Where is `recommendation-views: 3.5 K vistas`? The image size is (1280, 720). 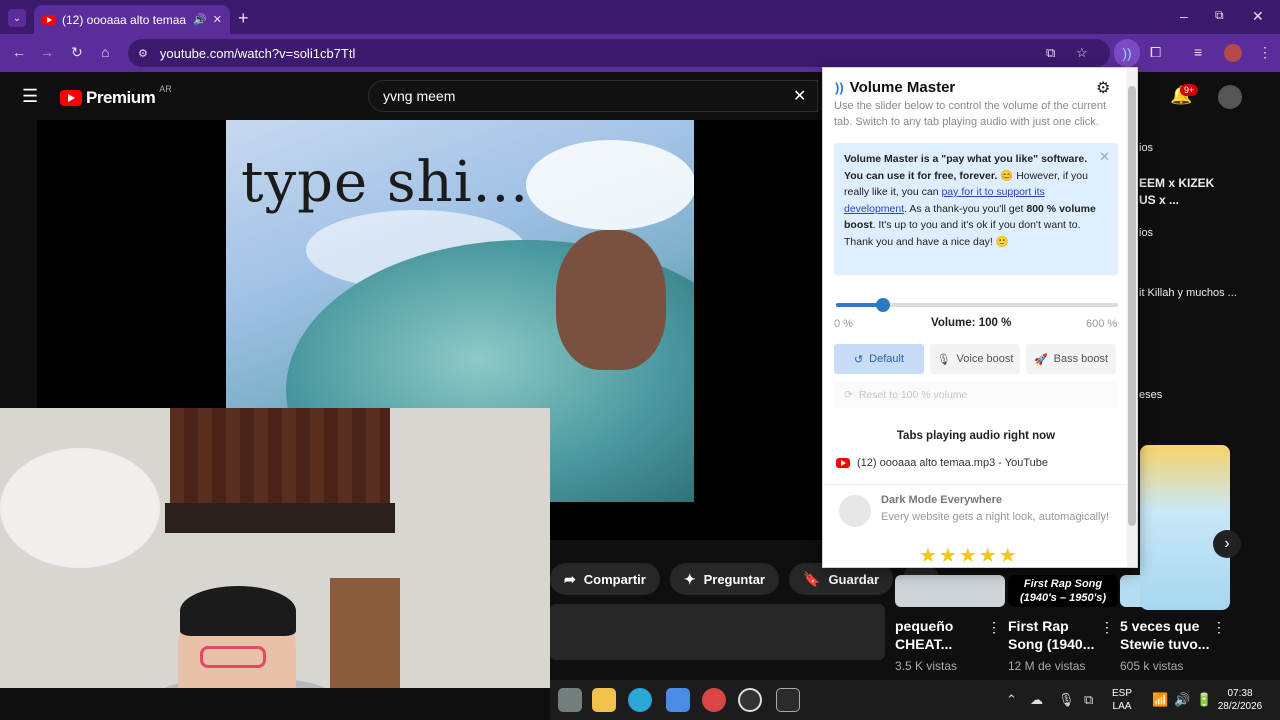 recommendation-views: 3.5 K vistas is located at coordinates (926, 666).